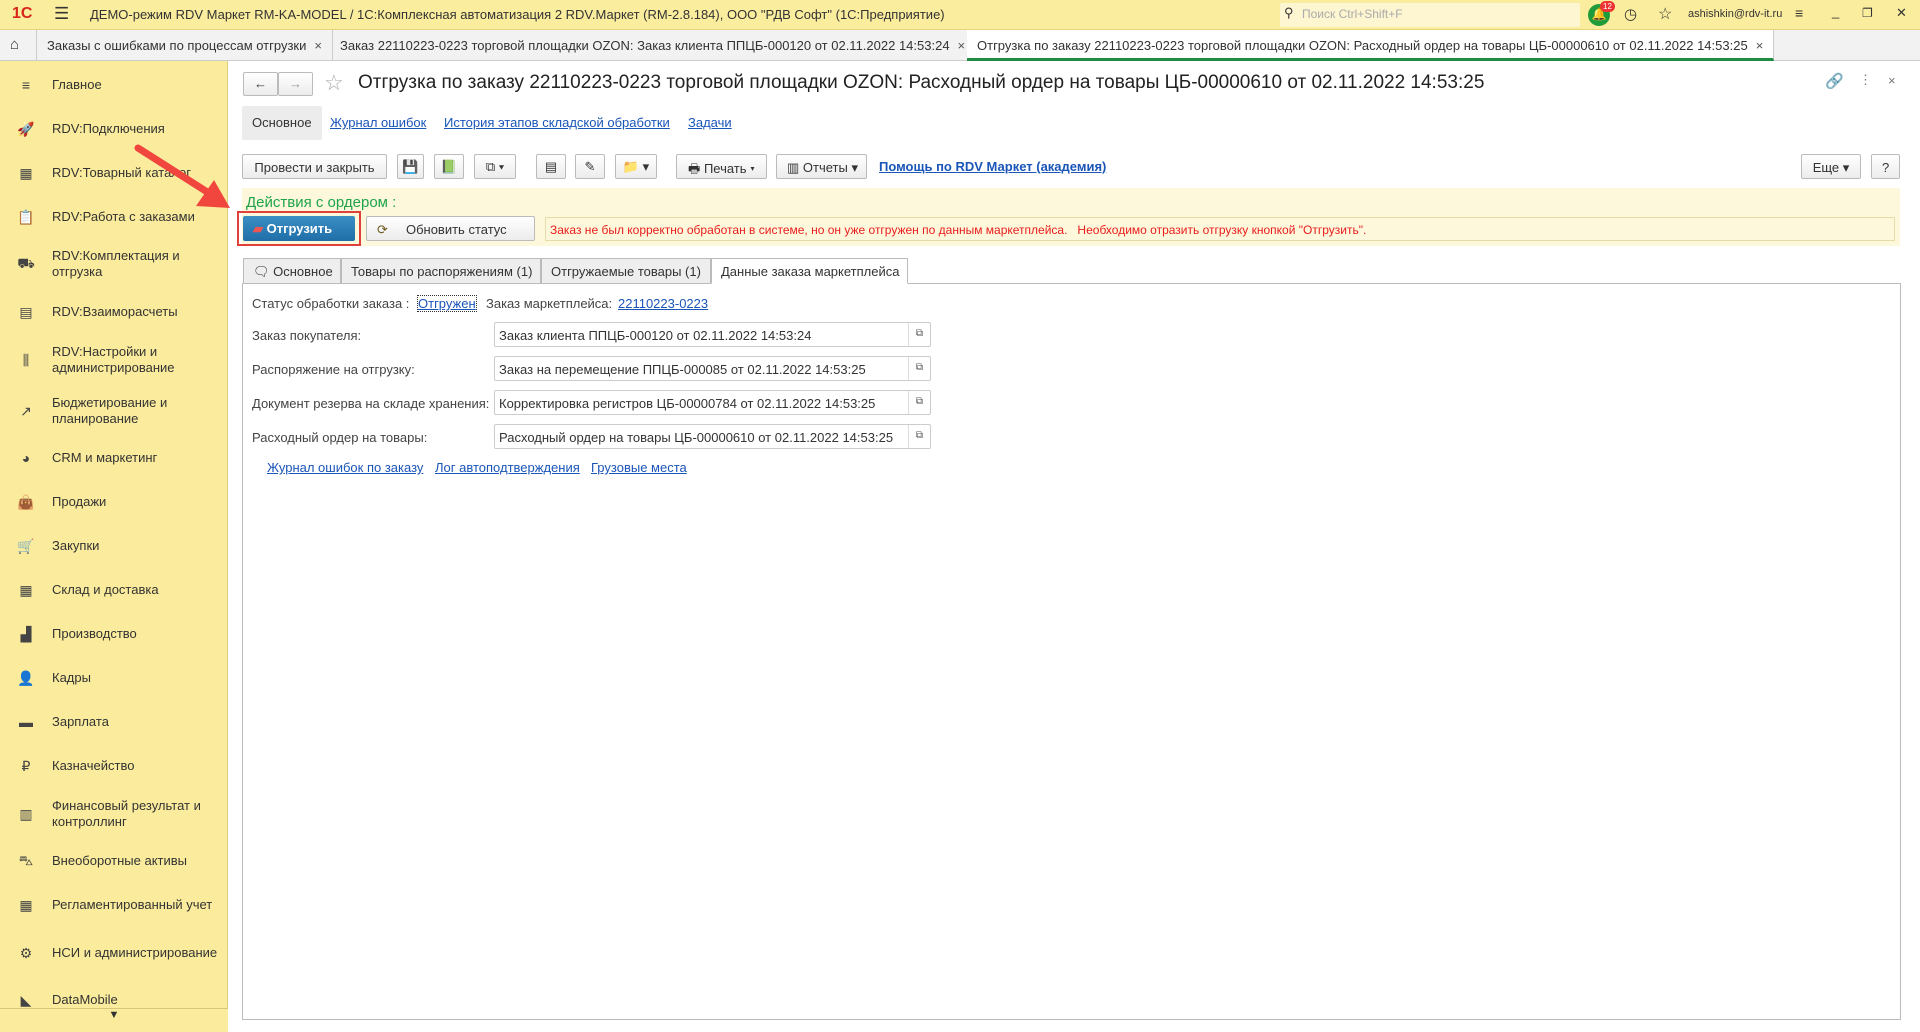 This screenshot has height=1032, width=1920. I want to click on user-name: ashishkin@rdv-it.ru, so click(1735, 14).